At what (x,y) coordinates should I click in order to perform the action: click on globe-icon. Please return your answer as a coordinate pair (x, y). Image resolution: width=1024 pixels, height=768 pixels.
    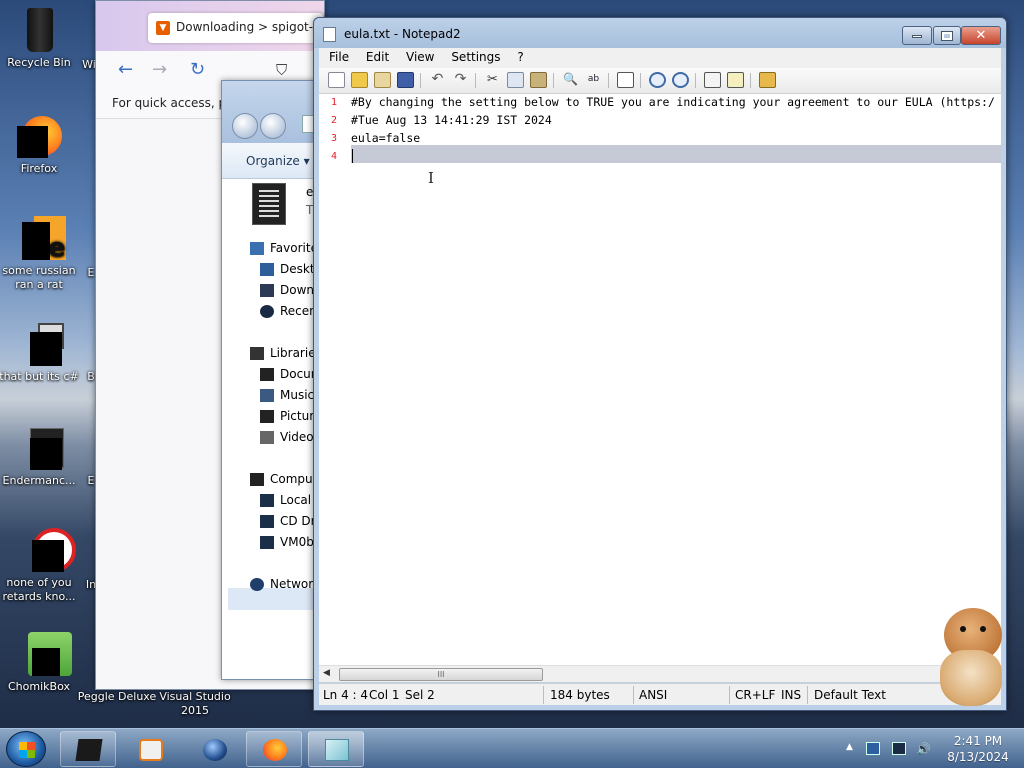
    Looking at the image, I should click on (215, 750).